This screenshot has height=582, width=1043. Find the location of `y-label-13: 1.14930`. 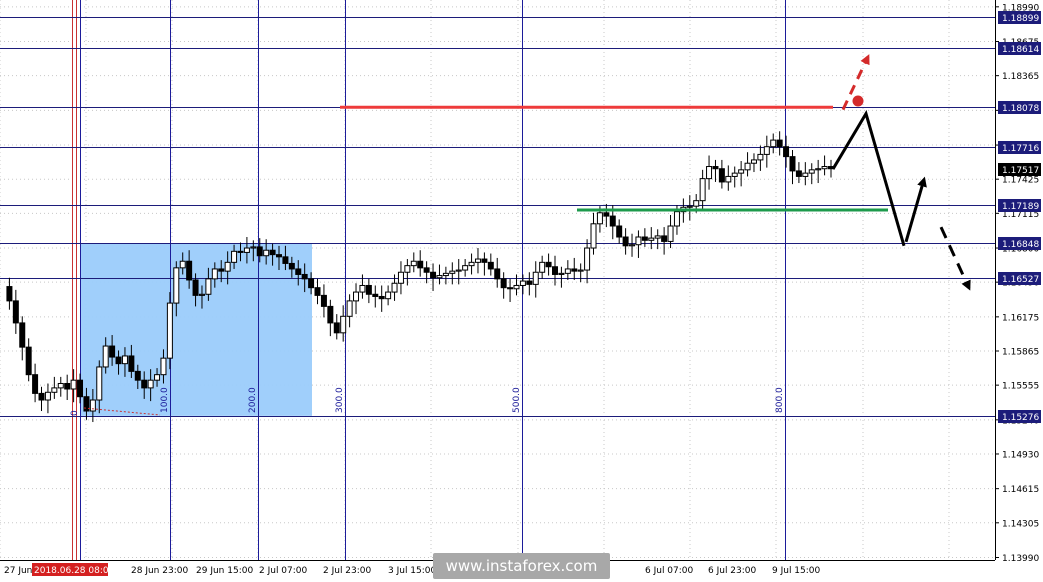

y-label-13: 1.14930 is located at coordinates (1020, 455).